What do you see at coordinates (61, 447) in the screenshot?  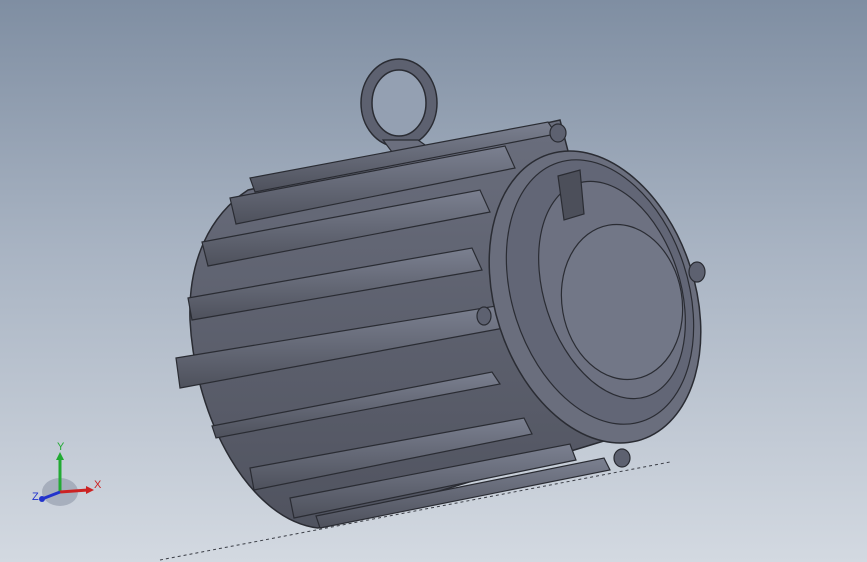 I see `triad-y-label: Y` at bounding box center [61, 447].